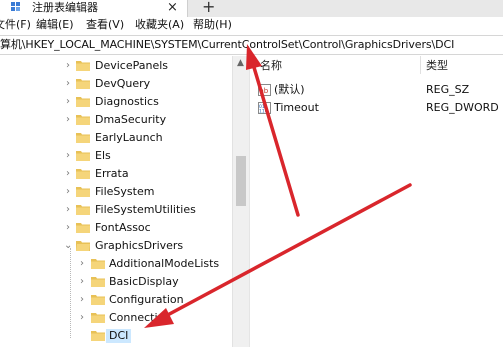  What do you see at coordinates (251, 8) in the screenshot?
I see `title-bar: 注册表编辑器 × +` at bounding box center [251, 8].